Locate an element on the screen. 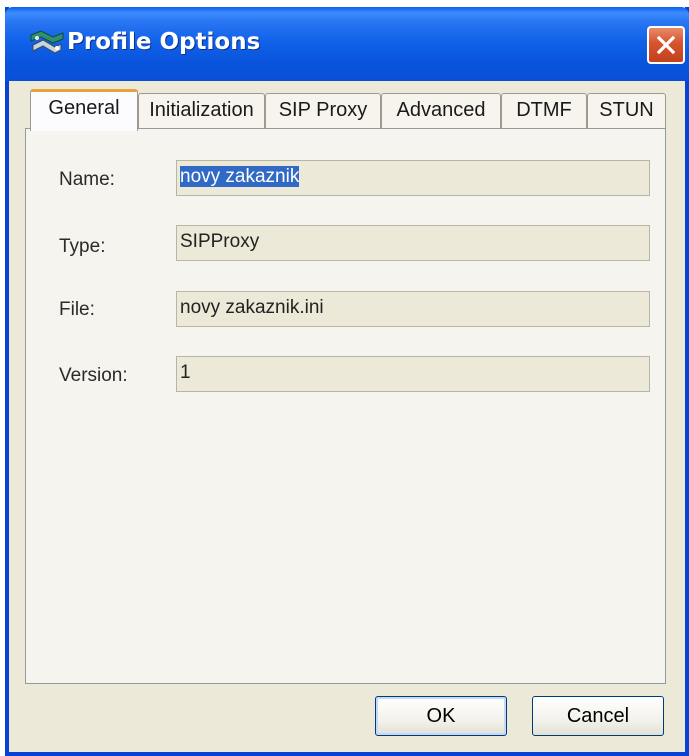 This screenshot has height=756, width=689. tab-initialization: Initialization is located at coordinates (201, 111).